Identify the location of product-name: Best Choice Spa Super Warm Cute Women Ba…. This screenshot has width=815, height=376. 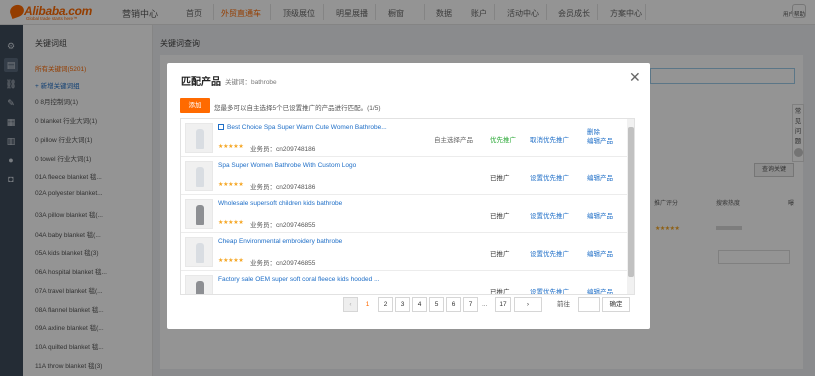
(307, 127).